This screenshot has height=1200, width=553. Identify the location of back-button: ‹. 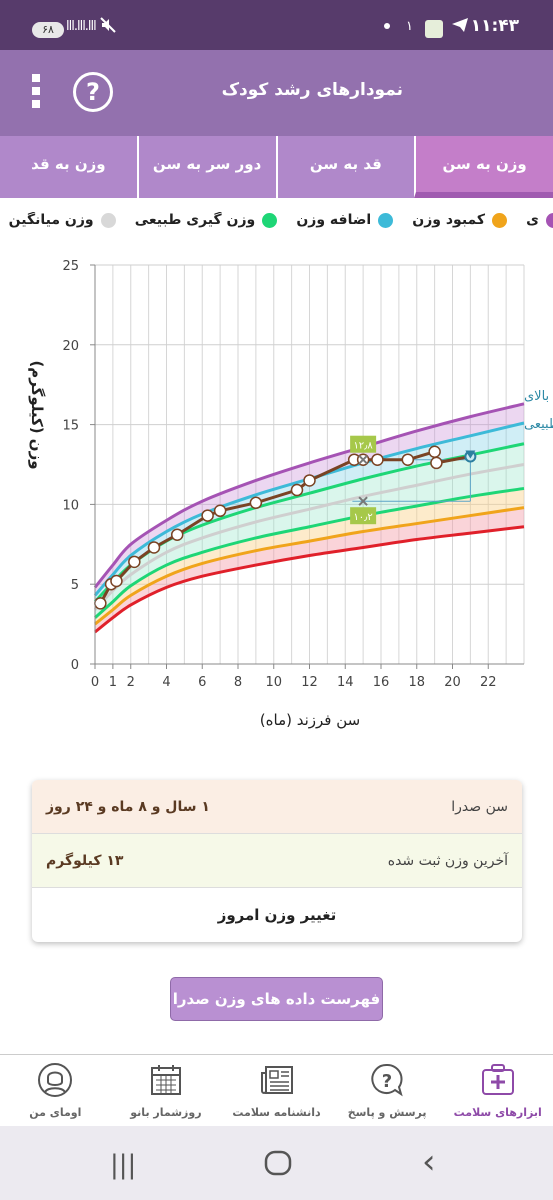
(429, 1162).